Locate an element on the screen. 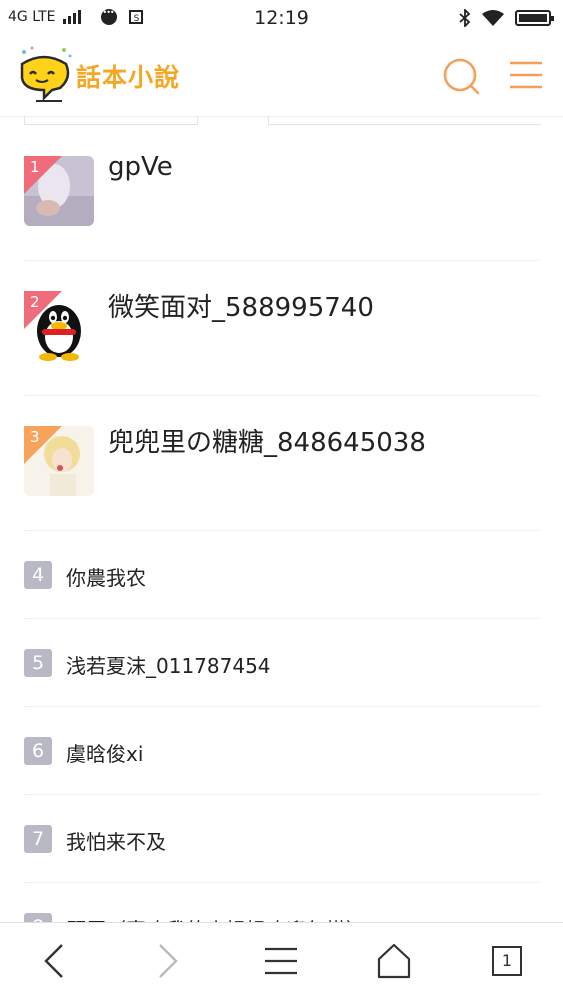 The image size is (563, 1001). forward-button is located at coordinates (168, 961).